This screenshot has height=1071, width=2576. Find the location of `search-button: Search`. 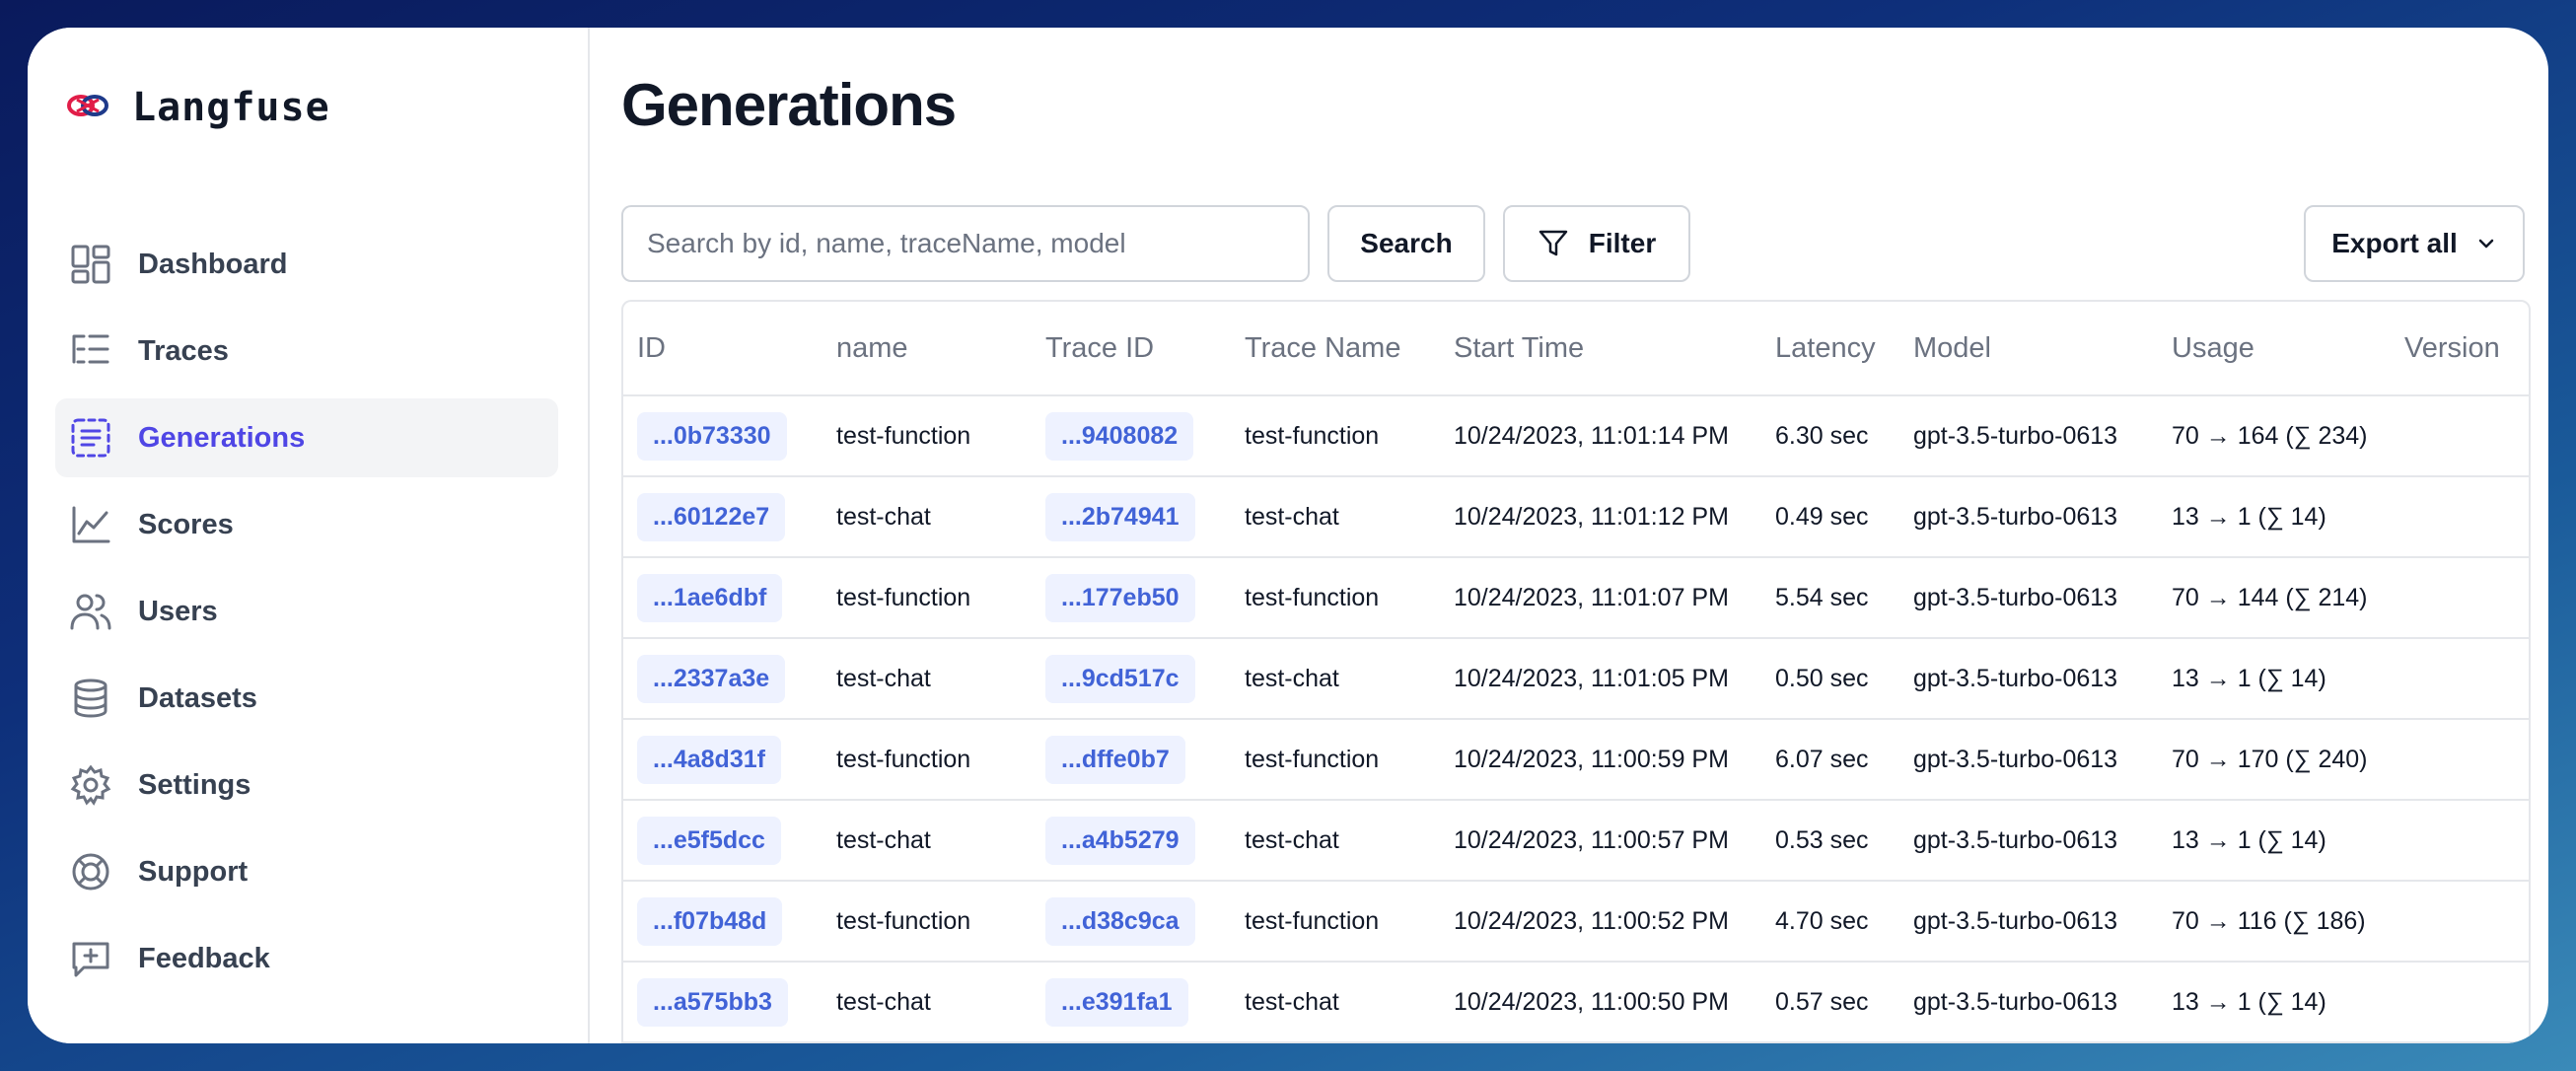

search-button: Search is located at coordinates (1406, 243).